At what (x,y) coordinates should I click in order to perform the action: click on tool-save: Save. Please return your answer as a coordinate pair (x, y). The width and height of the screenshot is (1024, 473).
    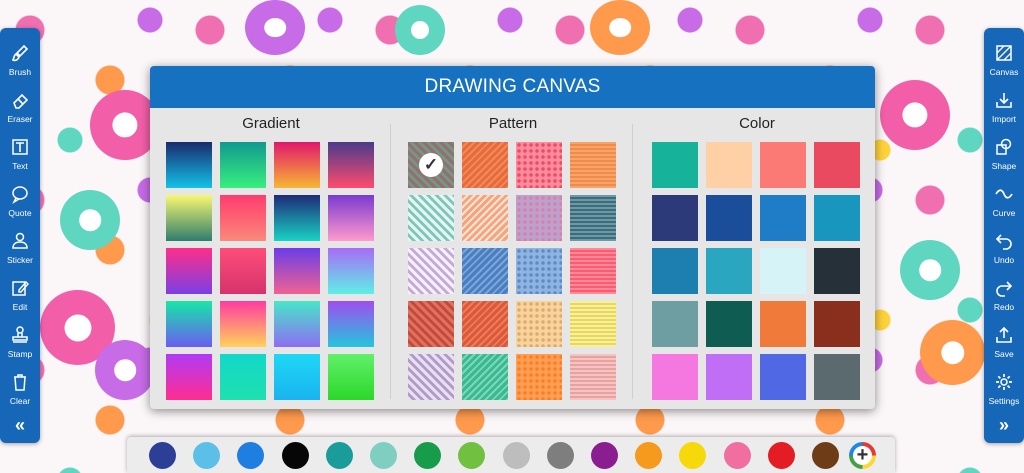
    Looking at the image, I should click on (1004, 347).